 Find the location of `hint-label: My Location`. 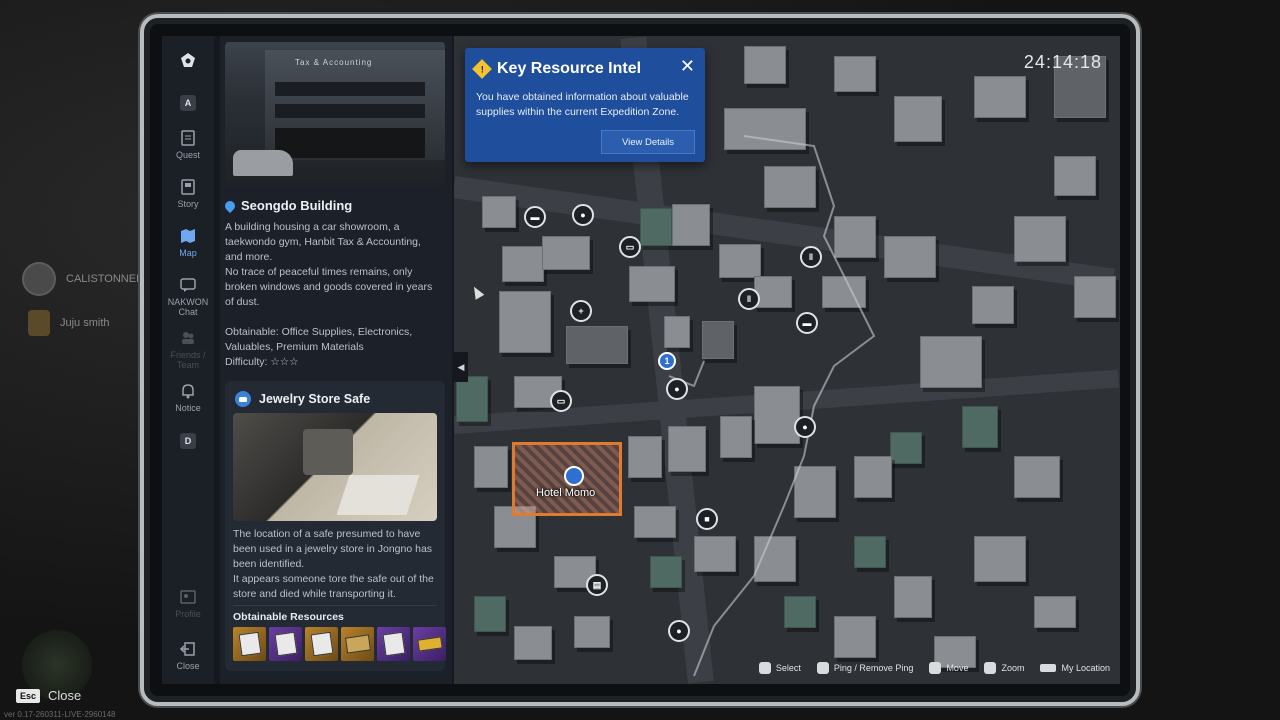

hint-label: My Location is located at coordinates (1085, 668).